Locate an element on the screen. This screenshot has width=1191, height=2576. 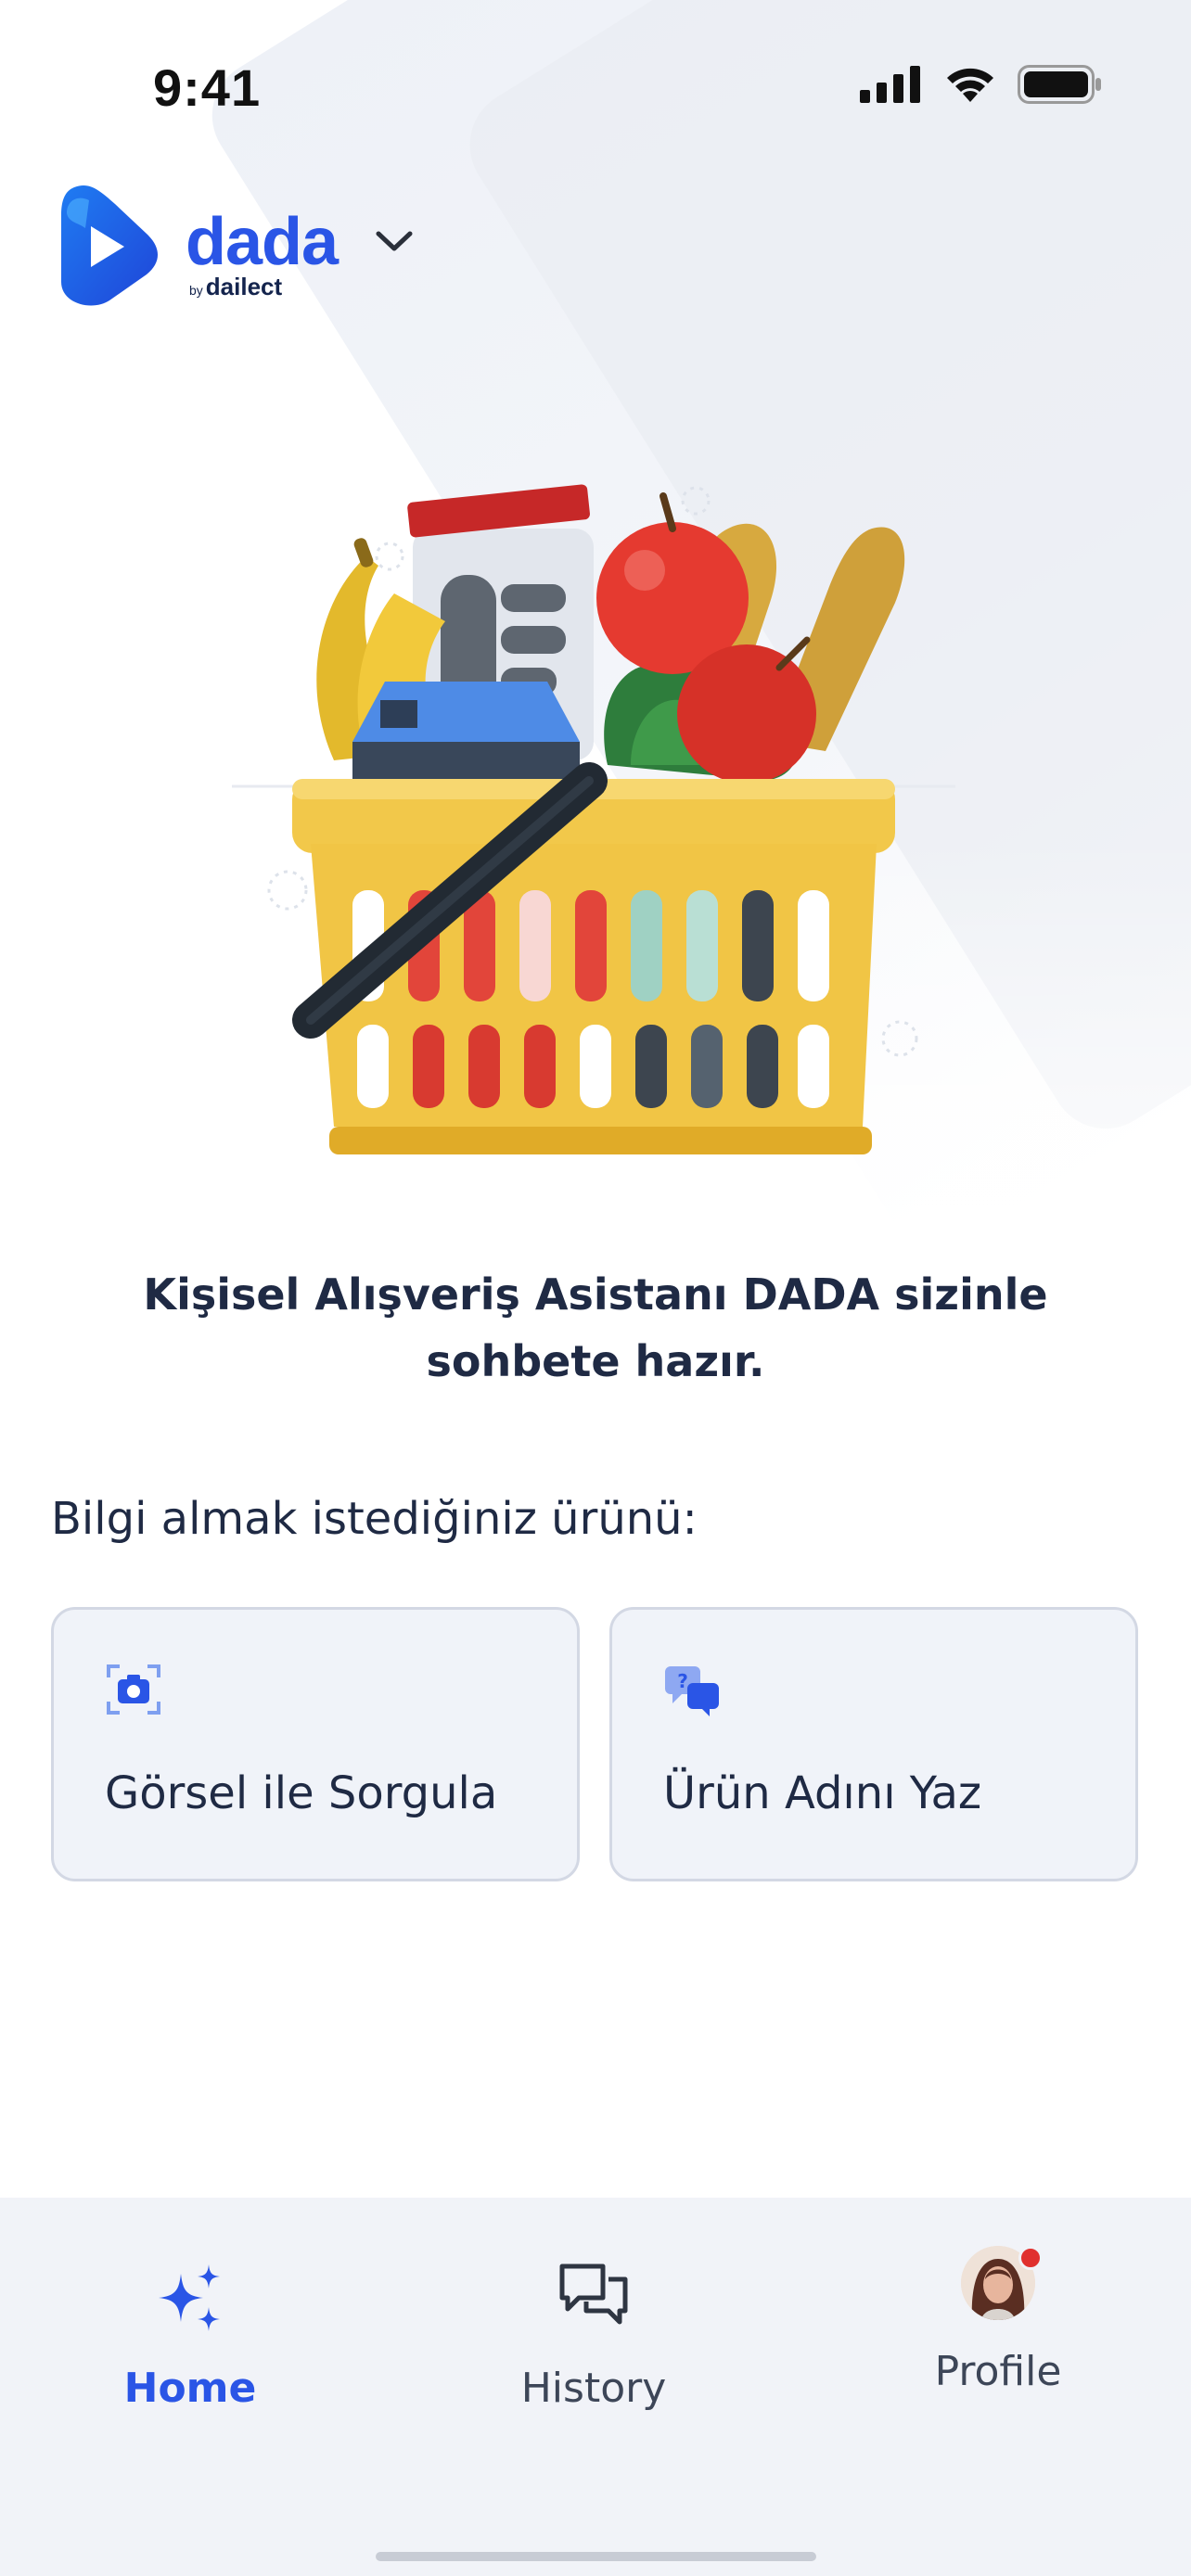
brand-company: dailect is located at coordinates (244, 286).